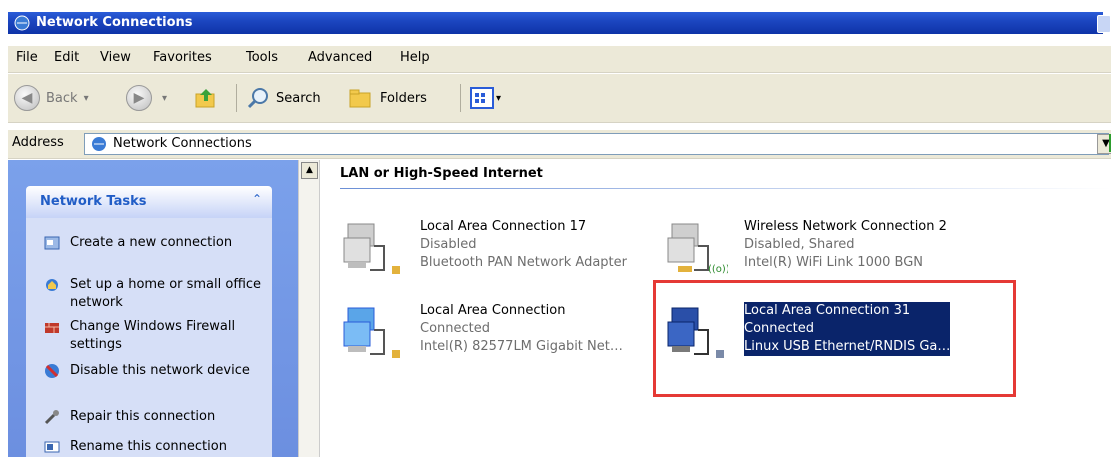 Image resolution: width=1111 pixels, height=457 pixels. I want to click on task-create-connection: Create a new connection, so click(154, 243).